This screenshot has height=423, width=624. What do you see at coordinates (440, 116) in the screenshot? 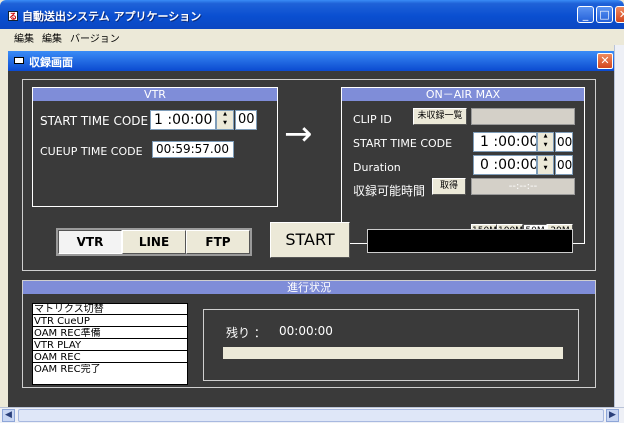
I see `unrecorded-list-button: 未収録一覧` at bounding box center [440, 116].